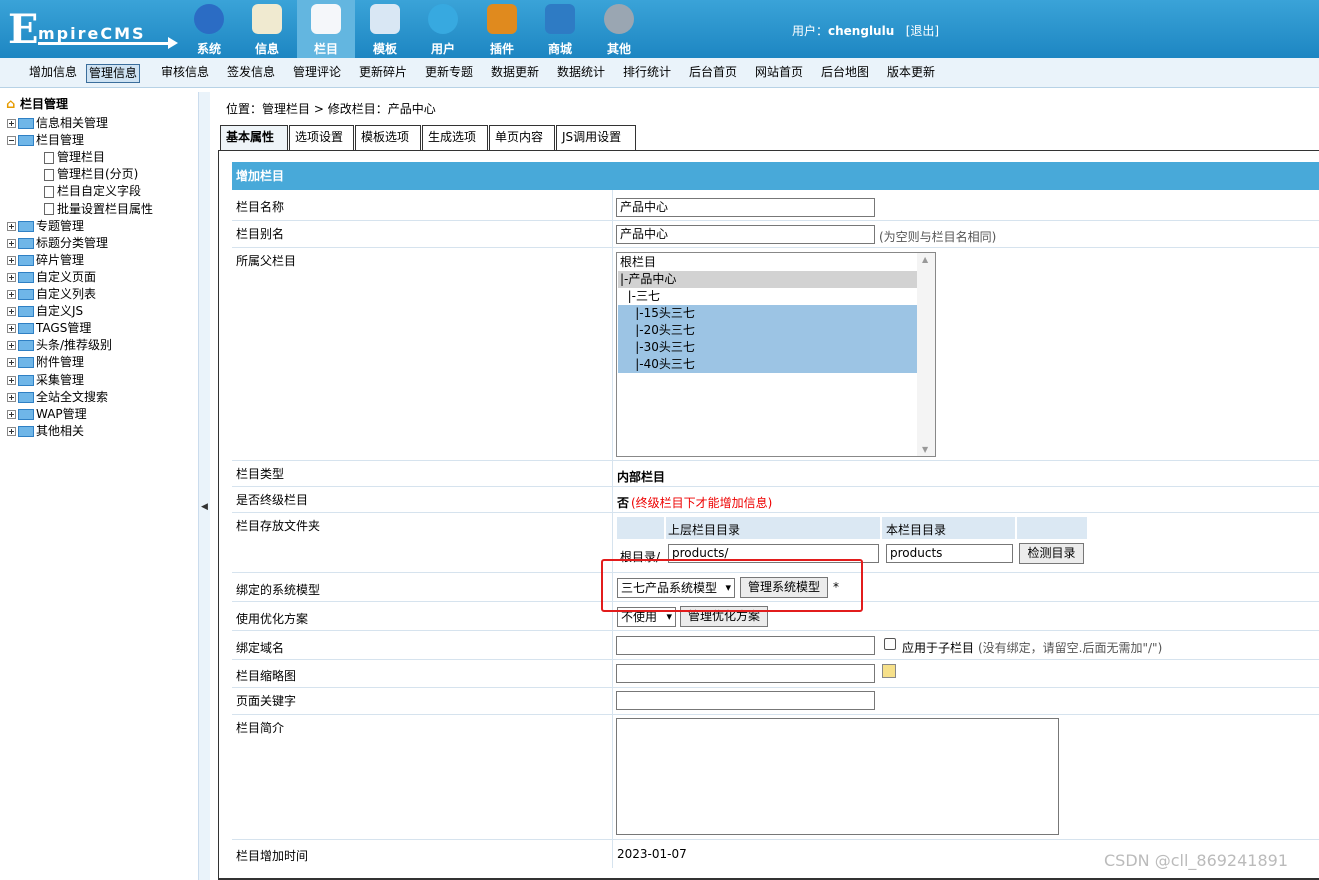 The height and width of the screenshot is (880, 1319). What do you see at coordinates (581, 73) in the screenshot?
I see `subnav-item-8: 数据统计` at bounding box center [581, 73].